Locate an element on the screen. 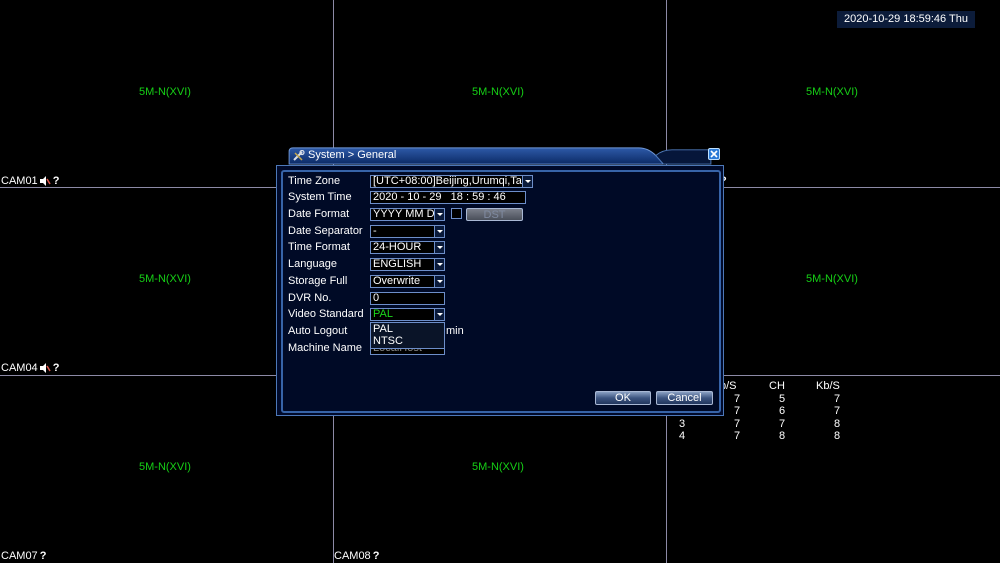  time-format-label: Time Format is located at coordinates (319, 247).